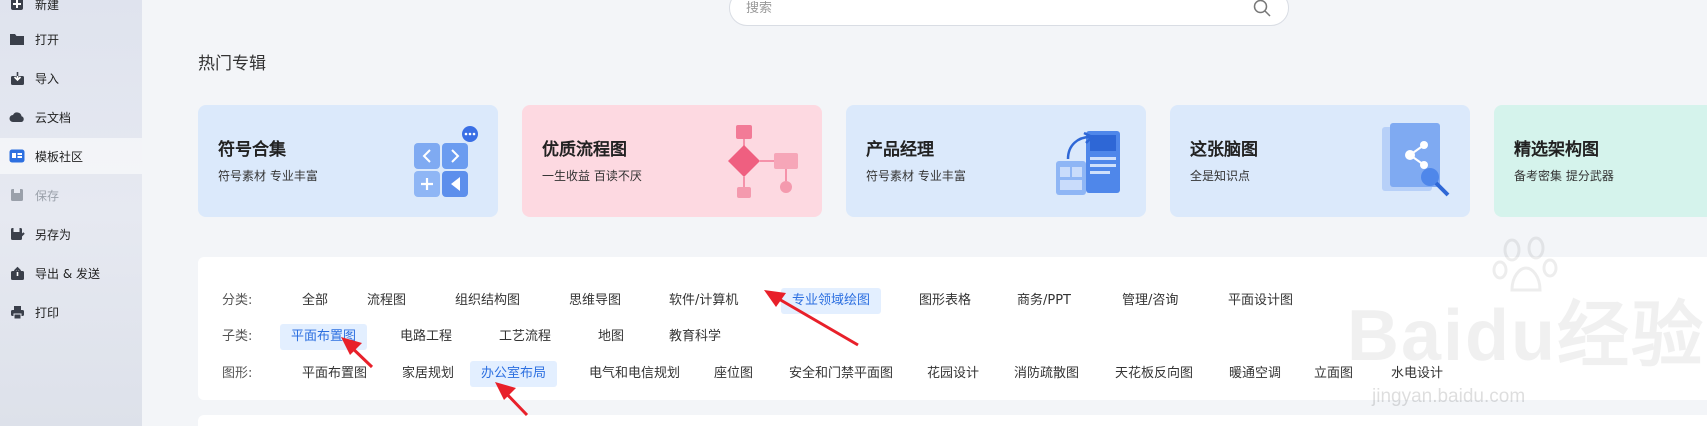  I want to click on save-icon, so click(17, 195).